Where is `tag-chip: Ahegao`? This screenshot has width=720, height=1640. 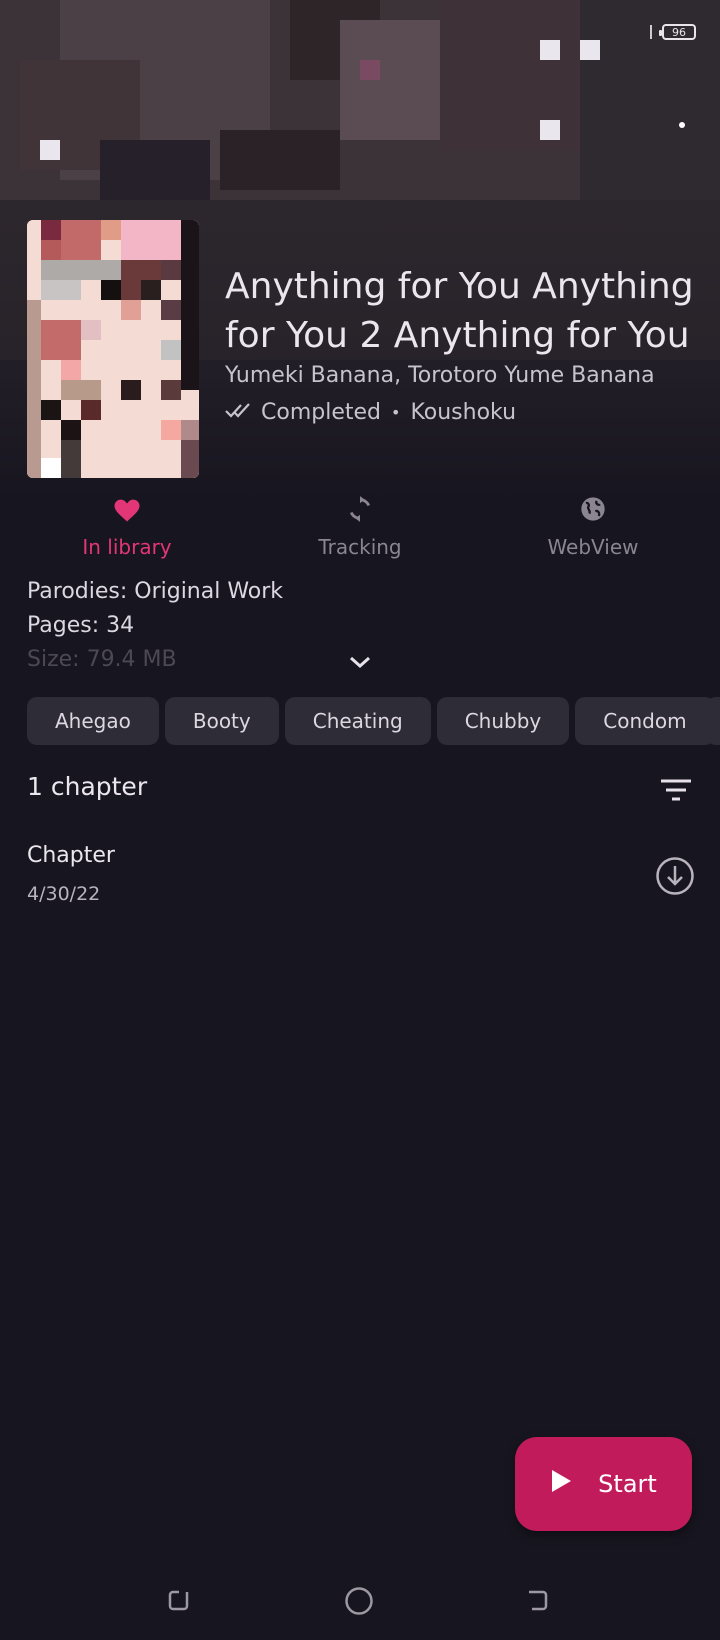
tag-chip: Ahegao is located at coordinates (93, 721).